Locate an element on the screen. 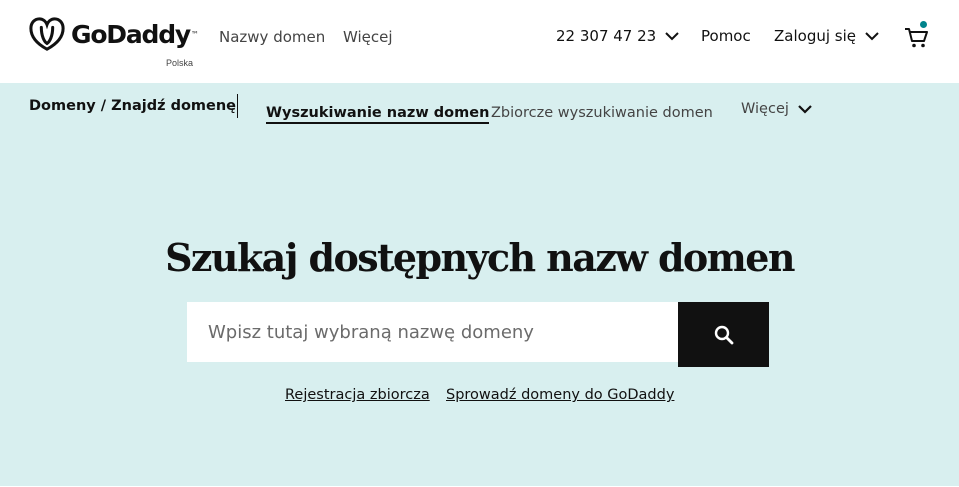 This screenshot has width=959, height=487. trademark-mark: ™ is located at coordinates (195, 34).